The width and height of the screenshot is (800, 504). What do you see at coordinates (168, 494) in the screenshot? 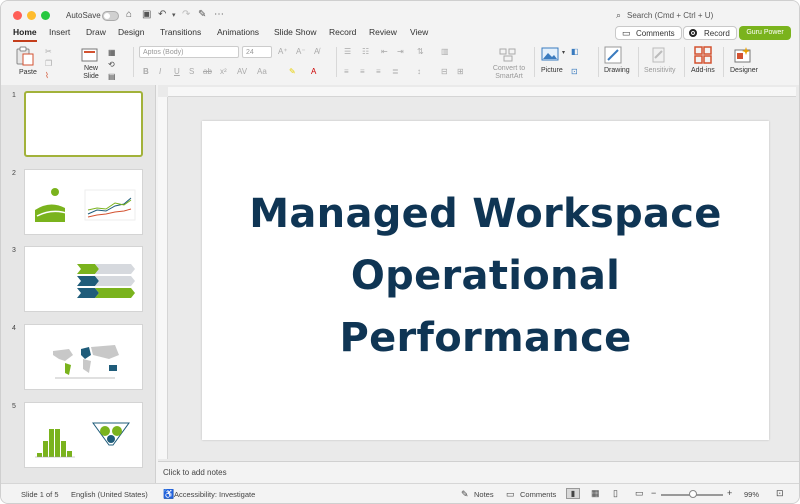
I see `accessibility-icon: ♿` at bounding box center [168, 494].